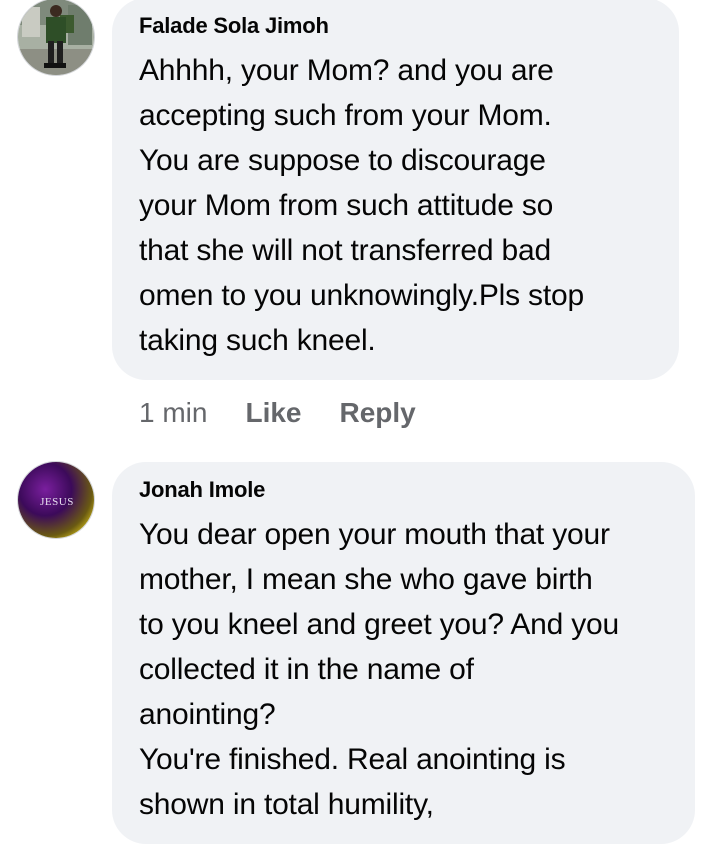 The image size is (720, 847). What do you see at coordinates (342, 160) in the screenshot?
I see `comment-line: You are suppose to discourage` at bounding box center [342, 160].